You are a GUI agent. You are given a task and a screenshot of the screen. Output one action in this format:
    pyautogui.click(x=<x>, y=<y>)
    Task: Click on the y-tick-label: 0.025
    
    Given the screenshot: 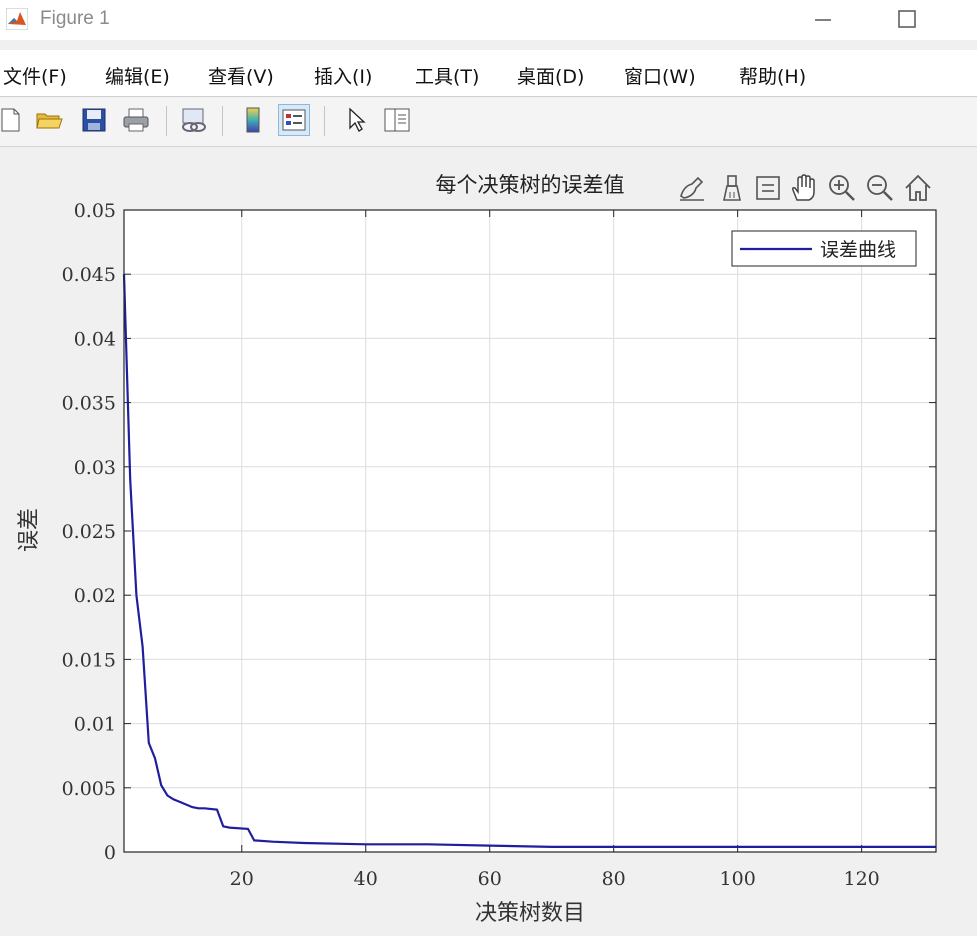 What is the action you would take?
    pyautogui.click(x=89, y=532)
    